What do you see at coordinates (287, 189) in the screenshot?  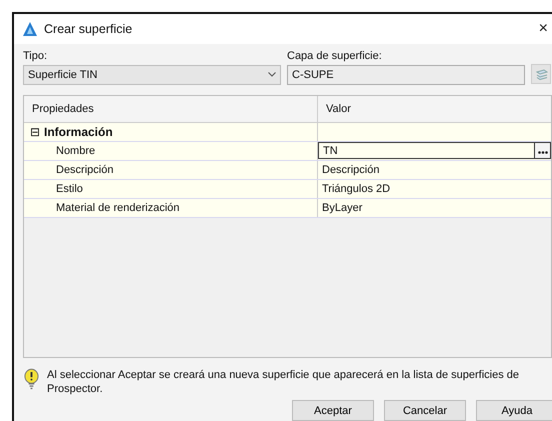 I see `property-row: Estilo Triángulos 2D` at bounding box center [287, 189].